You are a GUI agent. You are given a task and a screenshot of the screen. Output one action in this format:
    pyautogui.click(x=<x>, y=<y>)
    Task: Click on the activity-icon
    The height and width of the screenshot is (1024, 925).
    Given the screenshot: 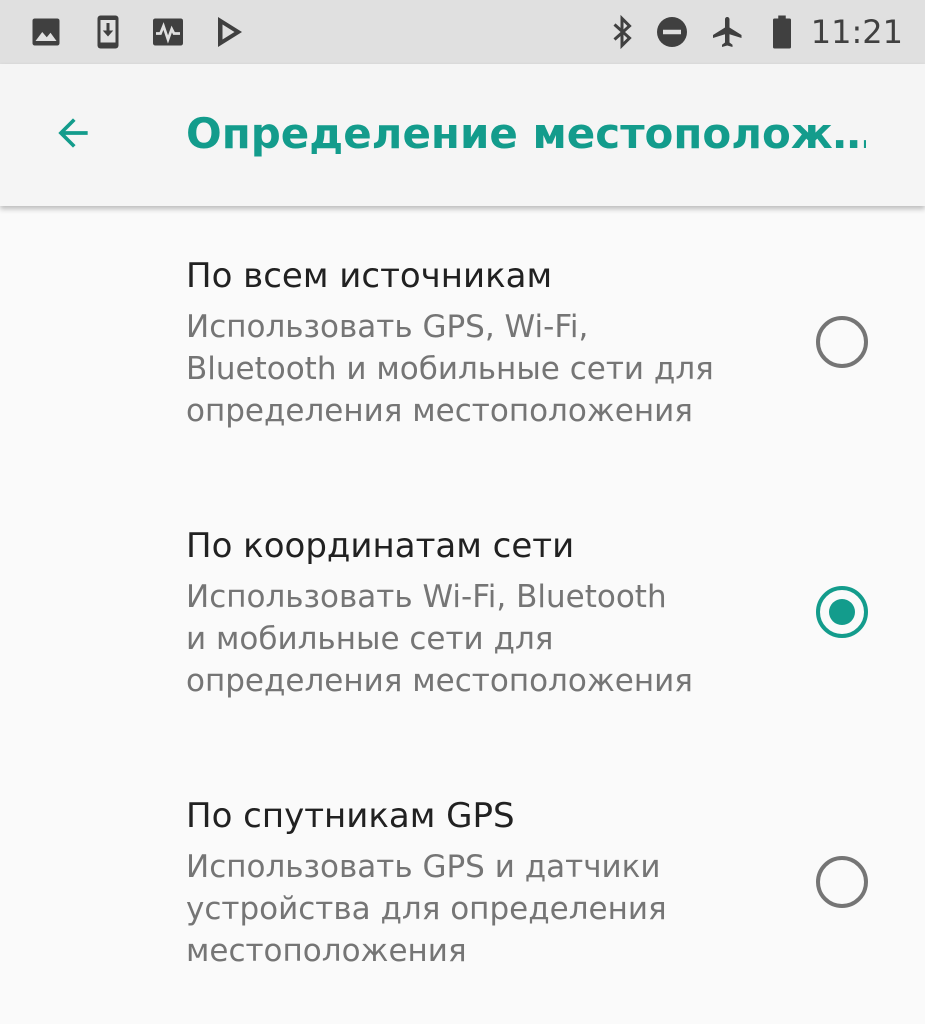 What is the action you would take?
    pyautogui.click(x=168, y=32)
    